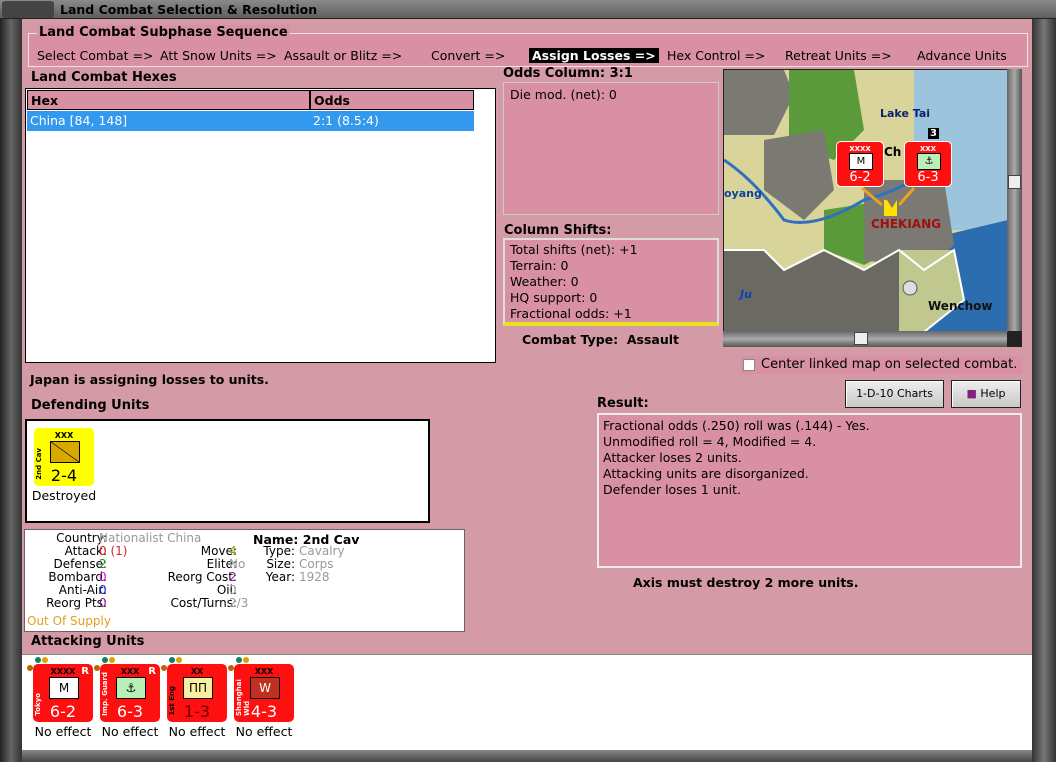 Image resolution: width=1056 pixels, height=762 pixels. Describe the element at coordinates (706, 473) in the screenshot. I see `result-line: Attacking units are disorganized.` at that location.